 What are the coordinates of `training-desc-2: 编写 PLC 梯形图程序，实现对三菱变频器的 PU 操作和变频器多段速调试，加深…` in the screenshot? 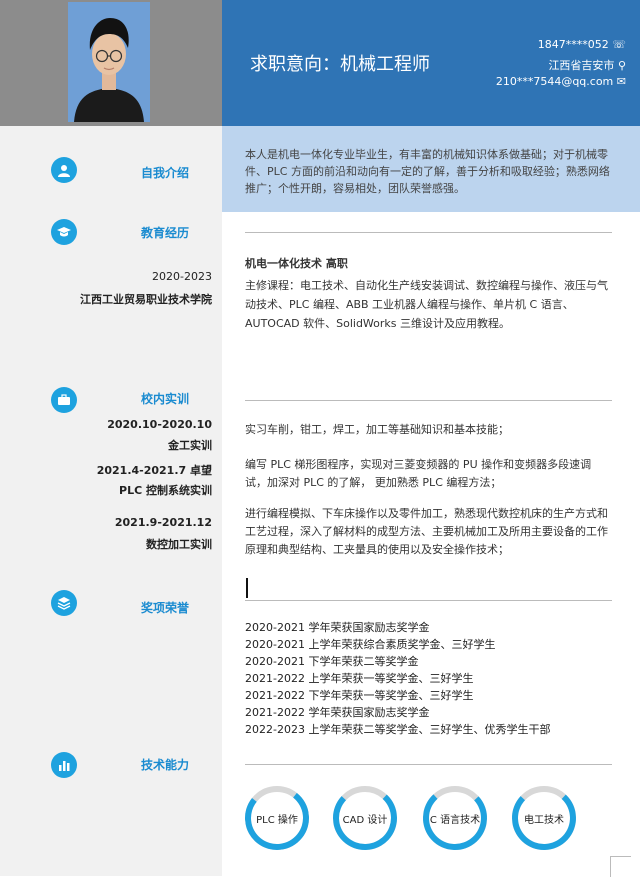 It's located at (418, 473).